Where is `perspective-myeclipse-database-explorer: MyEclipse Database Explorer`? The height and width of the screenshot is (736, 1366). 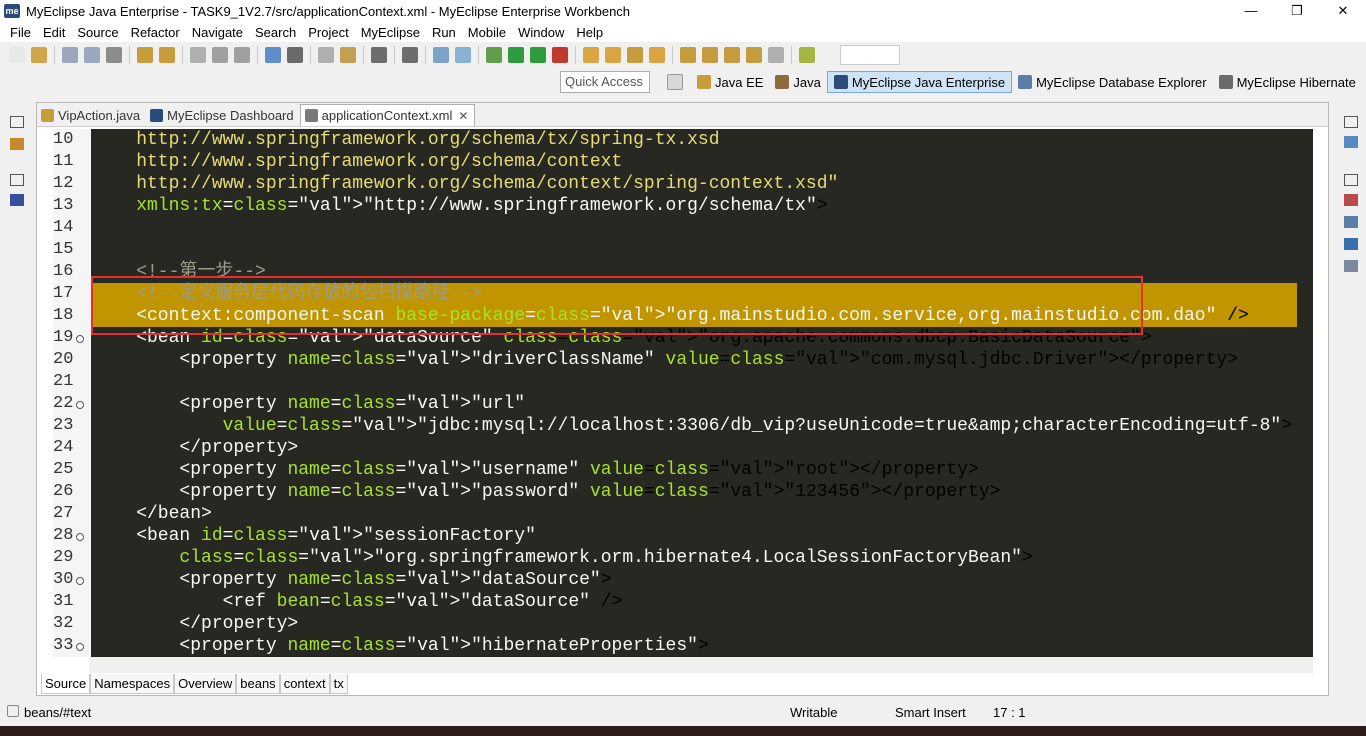 perspective-myeclipse-database-explorer: MyEclipse Database Explorer is located at coordinates (1112, 82).